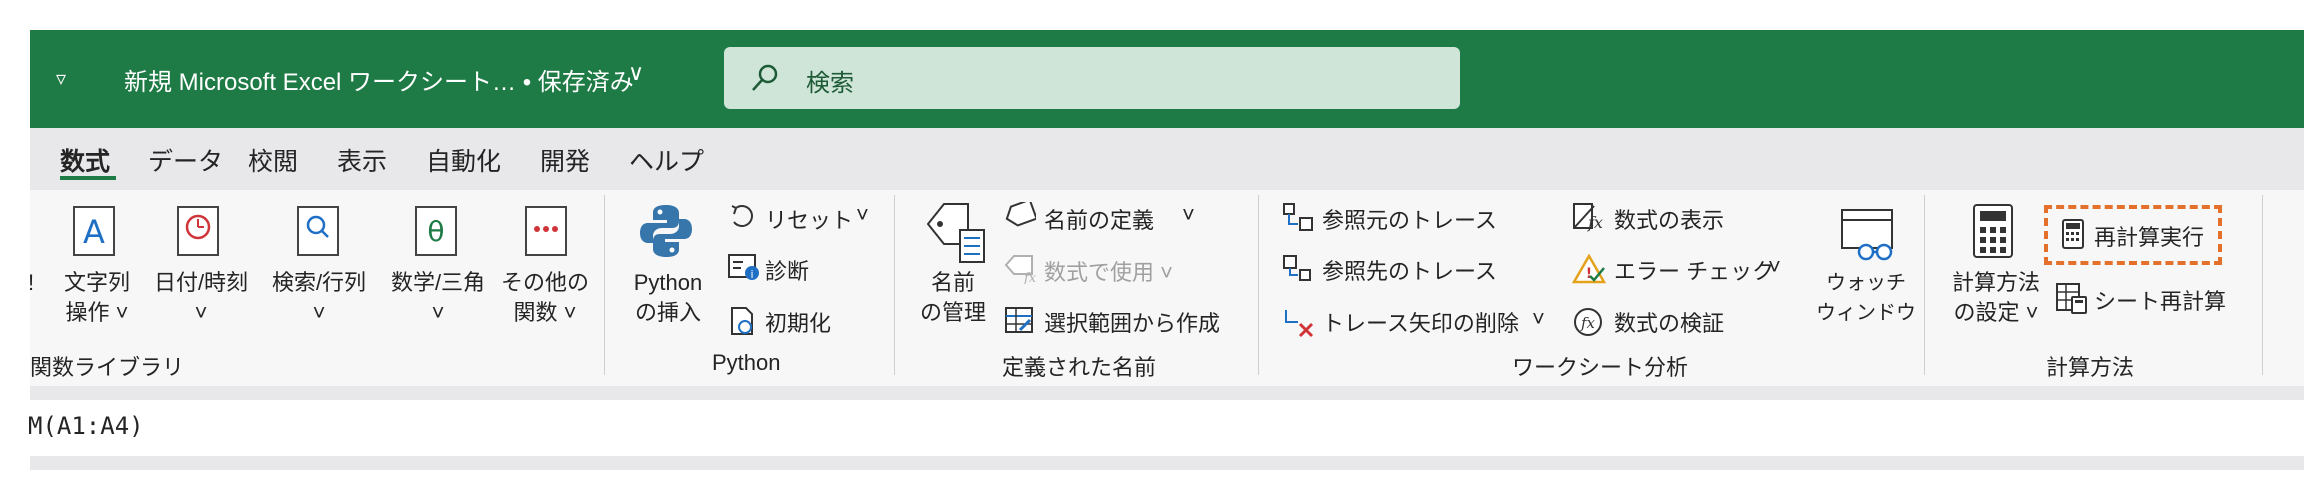 The height and width of the screenshot is (501, 2304). I want to click on watch-window-label: ウォッチ, so click(1866, 283).